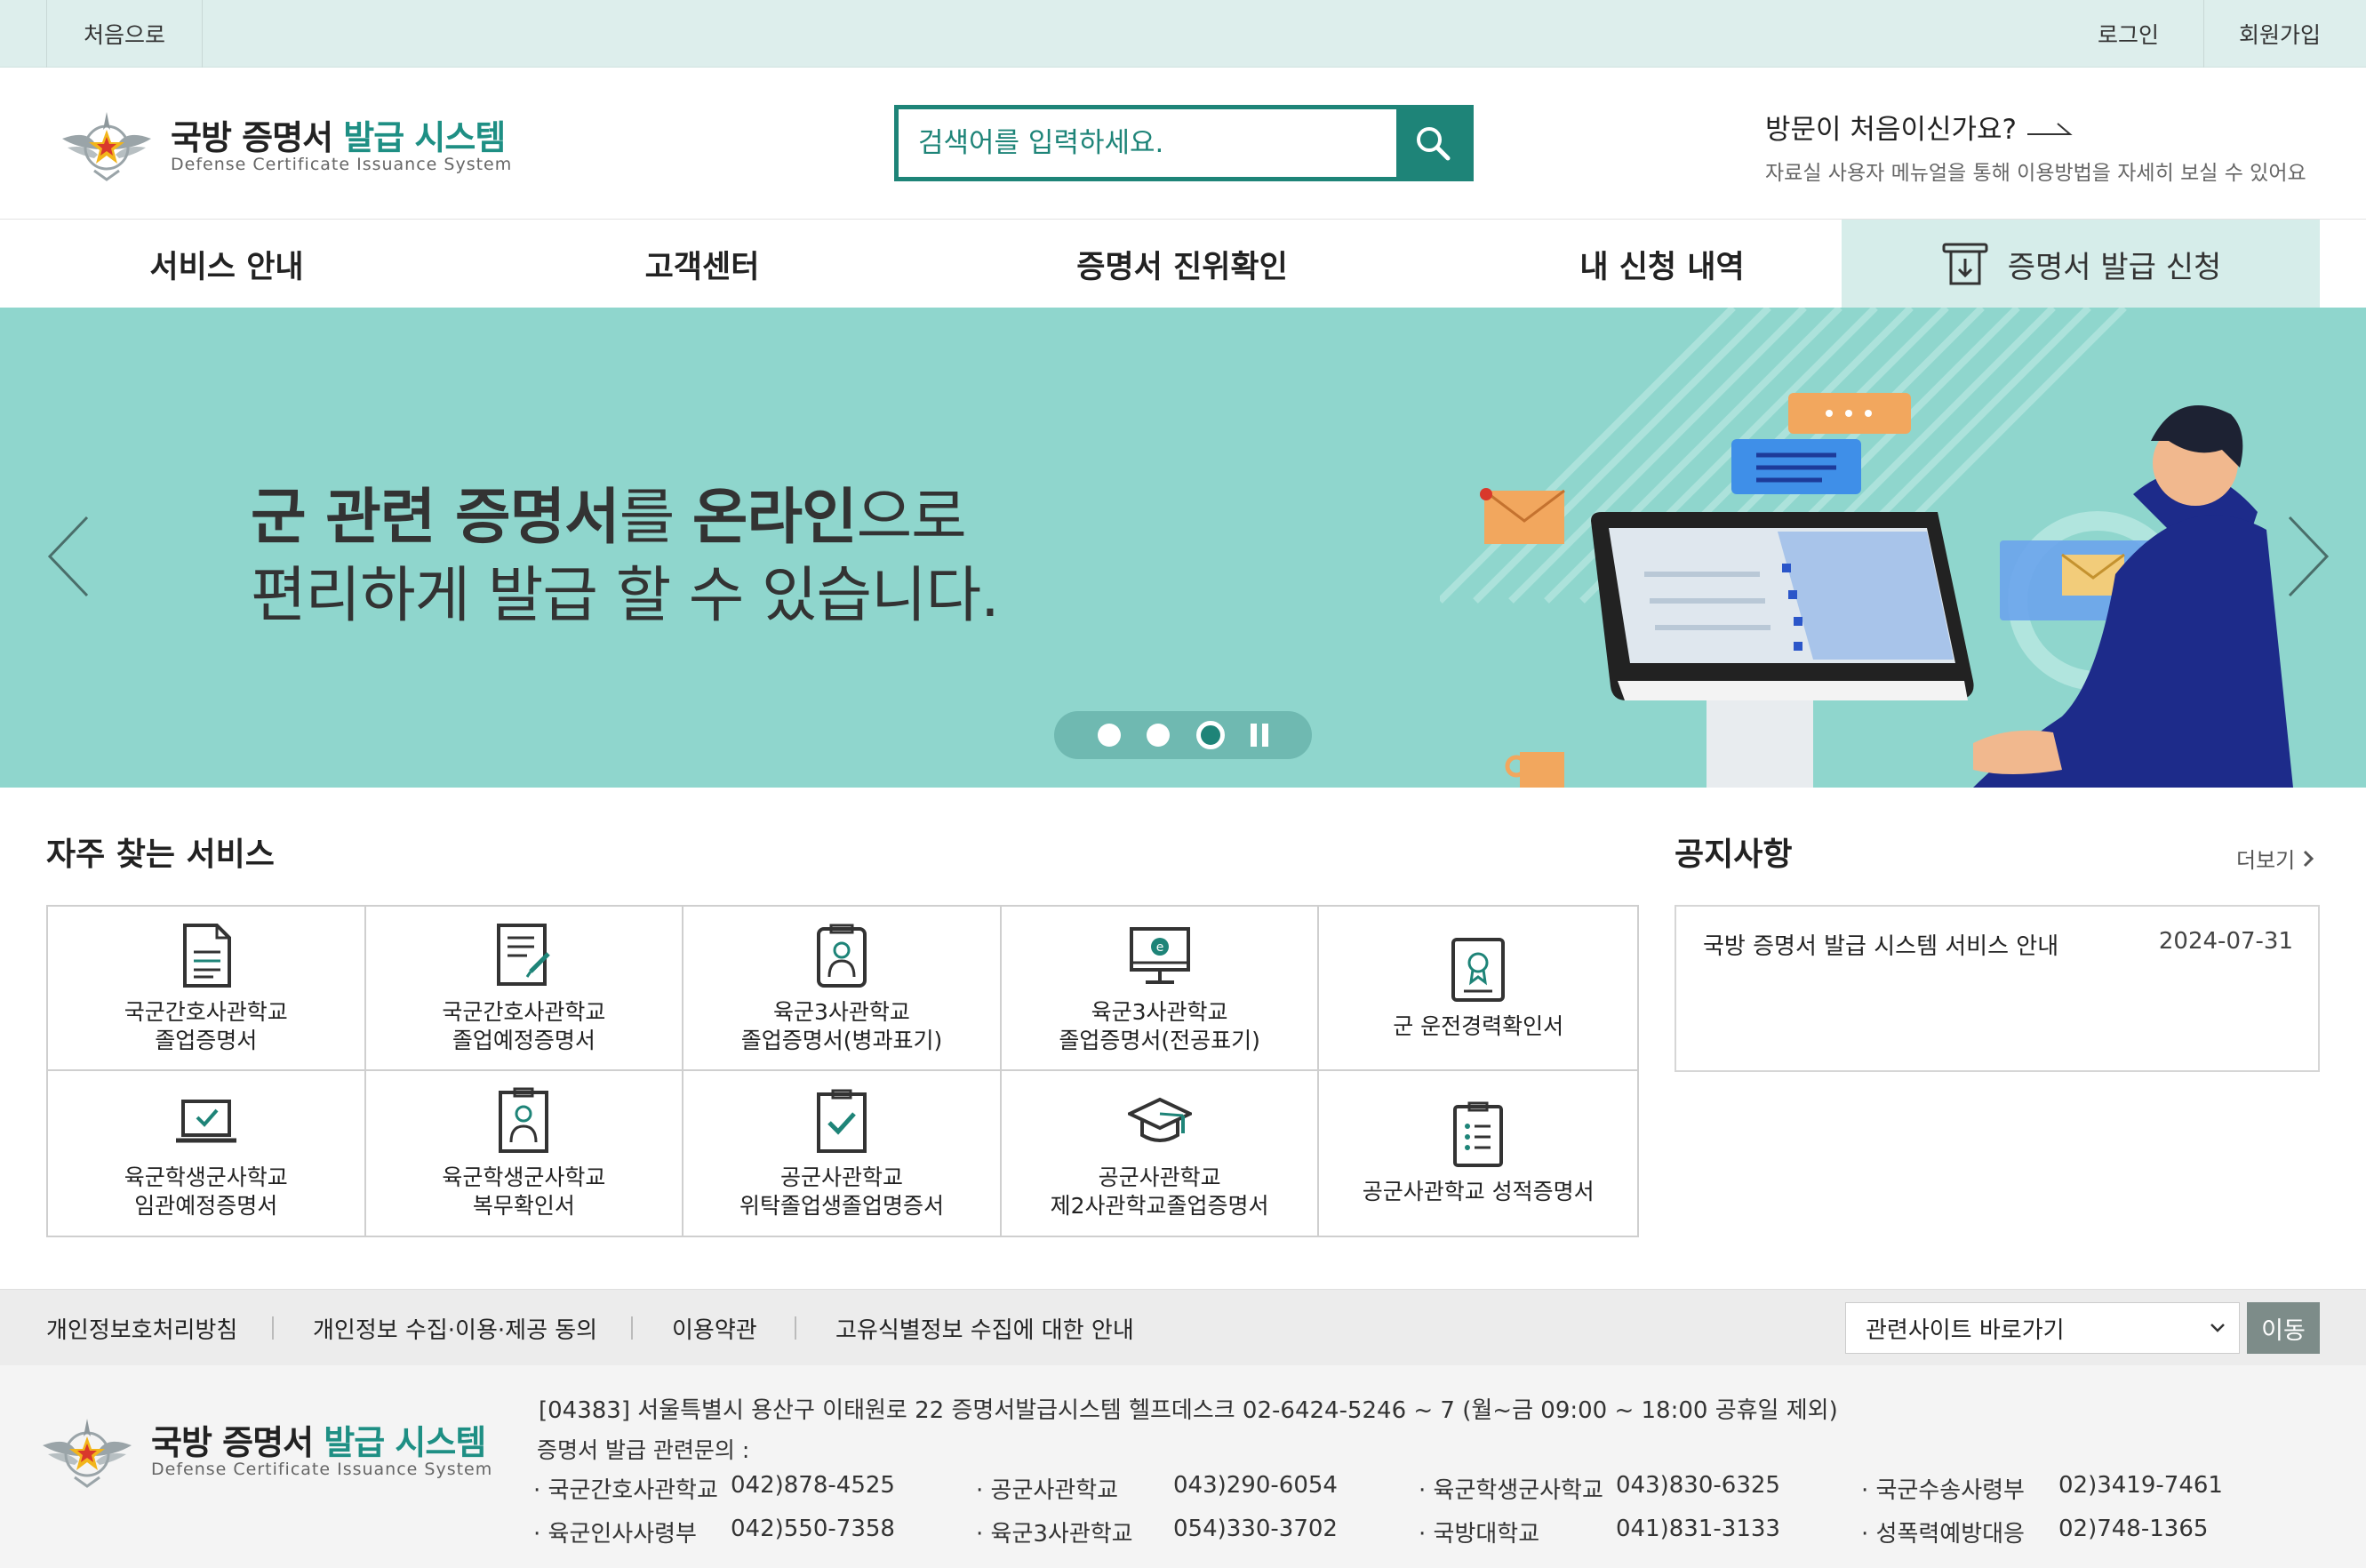 The height and width of the screenshot is (1568, 2366). Describe the element at coordinates (1183, 735) in the screenshot. I see `banner-pagination` at that location.